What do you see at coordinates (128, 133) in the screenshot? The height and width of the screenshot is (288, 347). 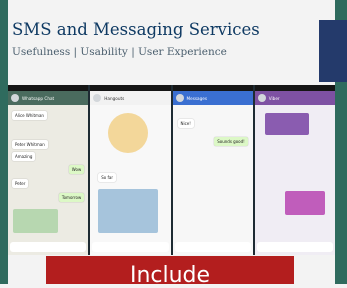 I see `cartoon-sticker` at bounding box center [128, 133].